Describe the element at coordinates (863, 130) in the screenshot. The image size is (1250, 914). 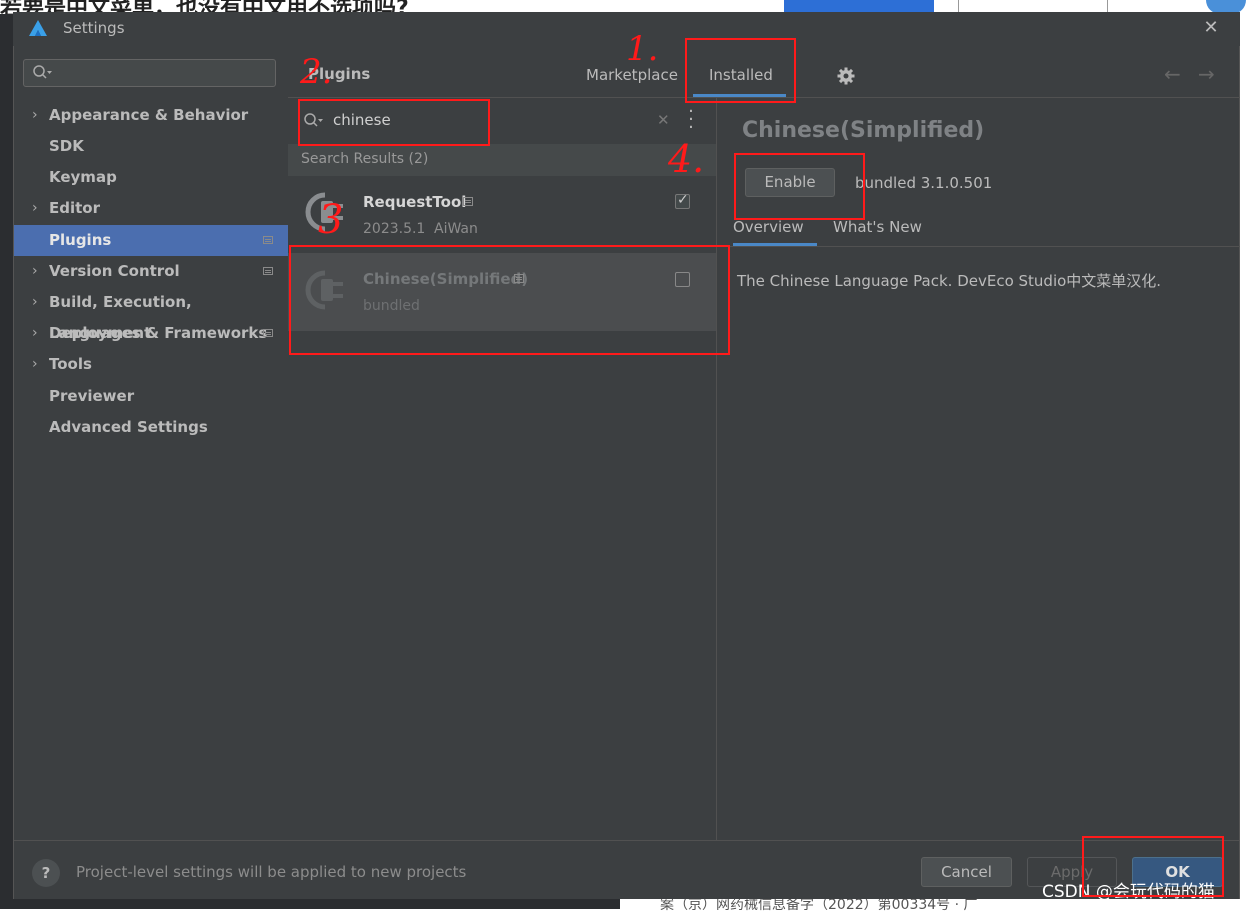
I see `plugin-detail-title: Chinese(Simplified)` at that location.